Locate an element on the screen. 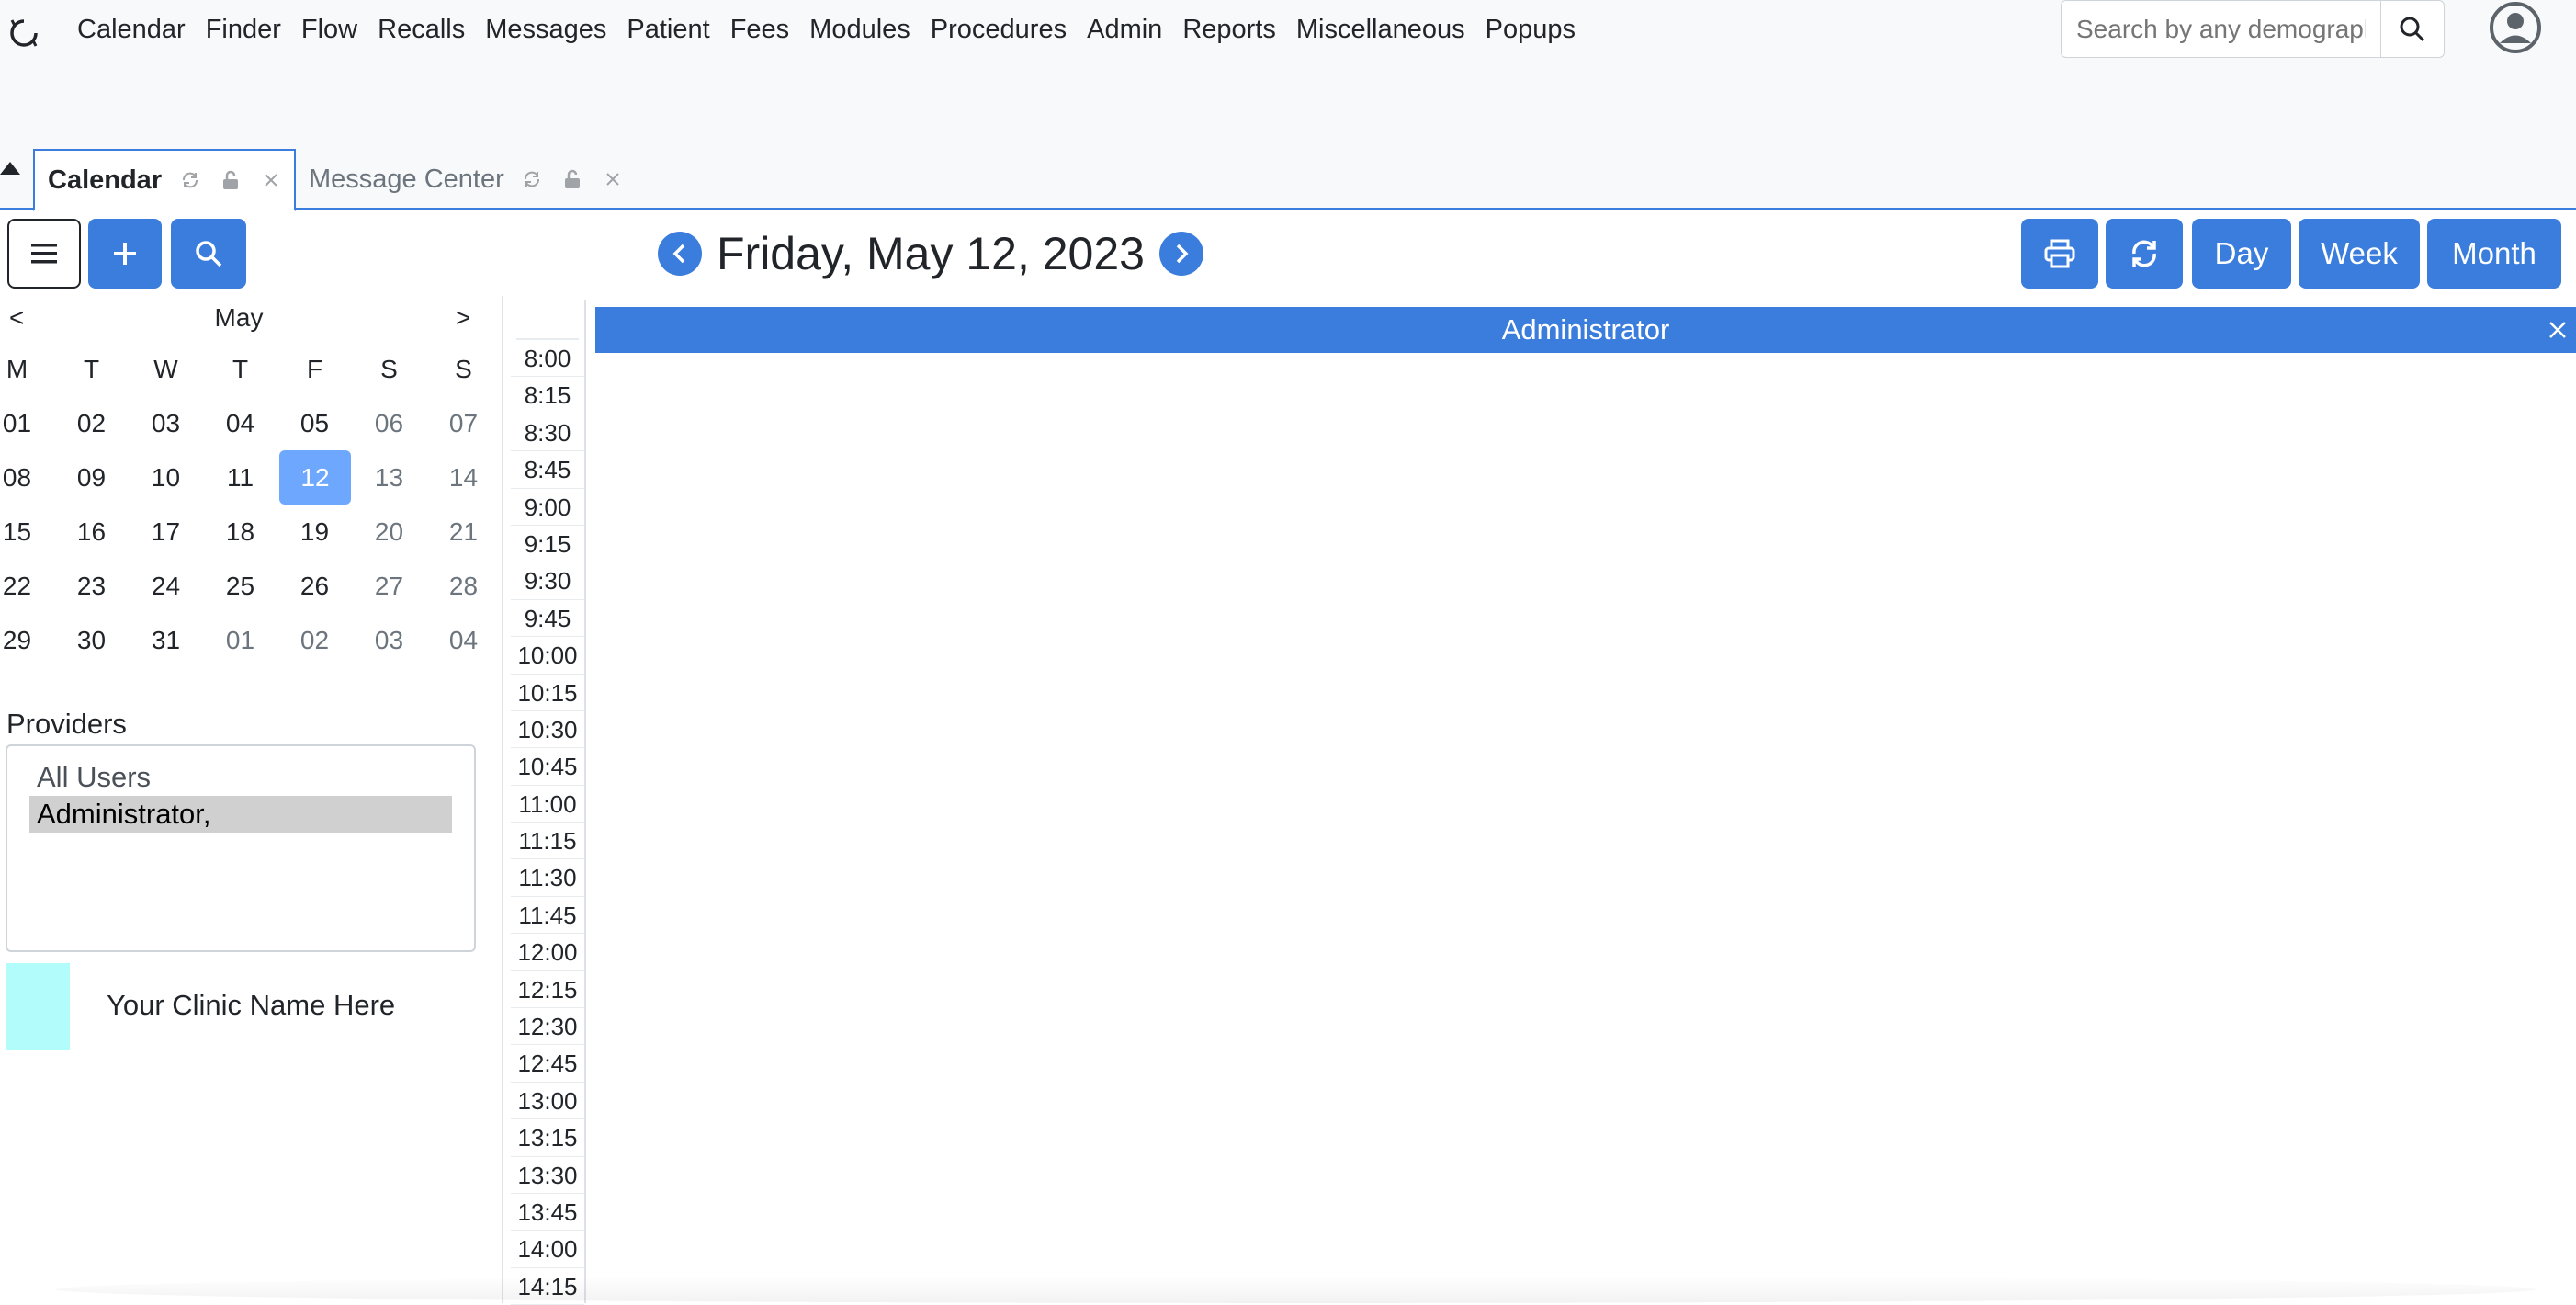  menu-item-finder: Finder is located at coordinates (243, 30).